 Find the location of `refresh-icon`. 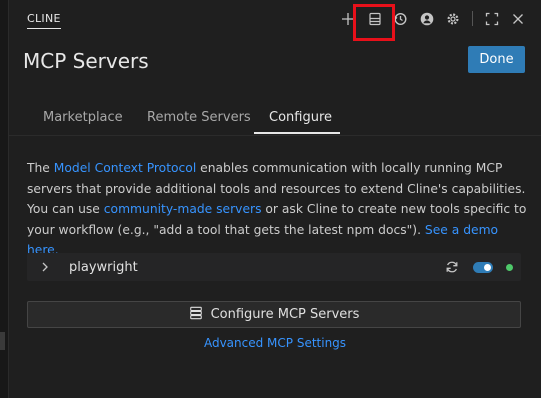

refresh-icon is located at coordinates (452, 267).